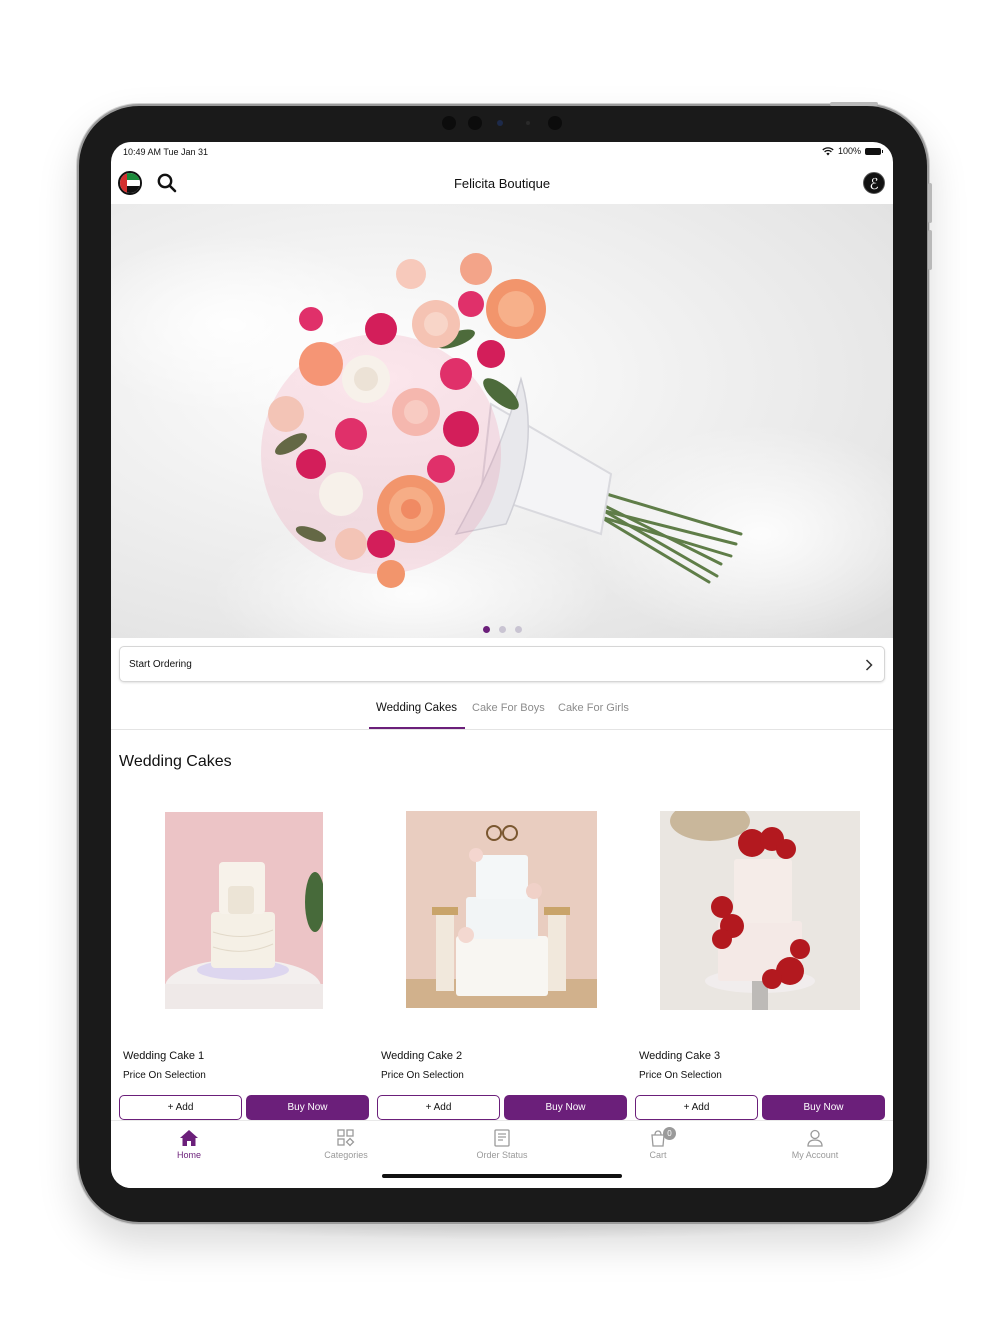  I want to click on tab-order-status: Order Status, so click(502, 1144).